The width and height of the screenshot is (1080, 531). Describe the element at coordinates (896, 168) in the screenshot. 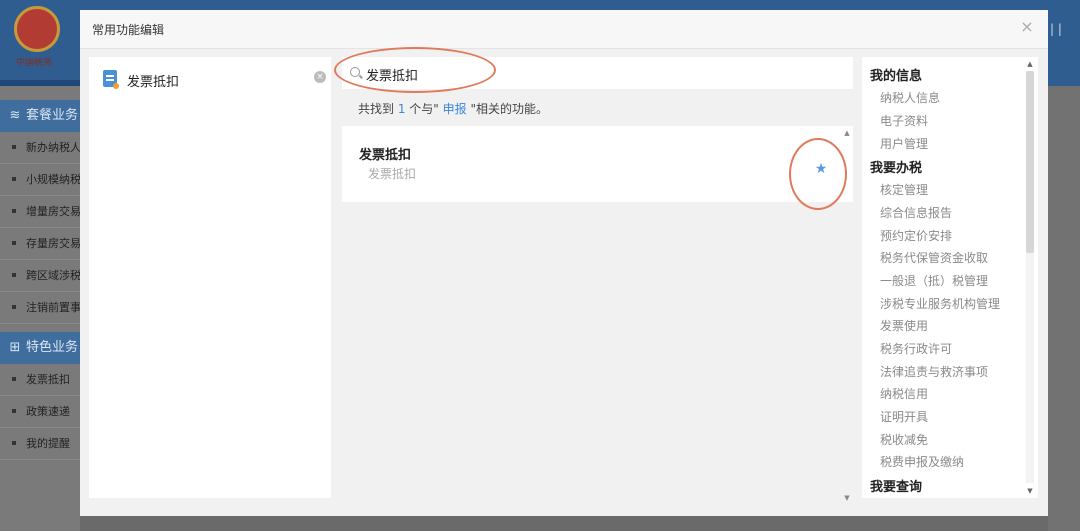

I see `category-heading: 我要办税` at that location.